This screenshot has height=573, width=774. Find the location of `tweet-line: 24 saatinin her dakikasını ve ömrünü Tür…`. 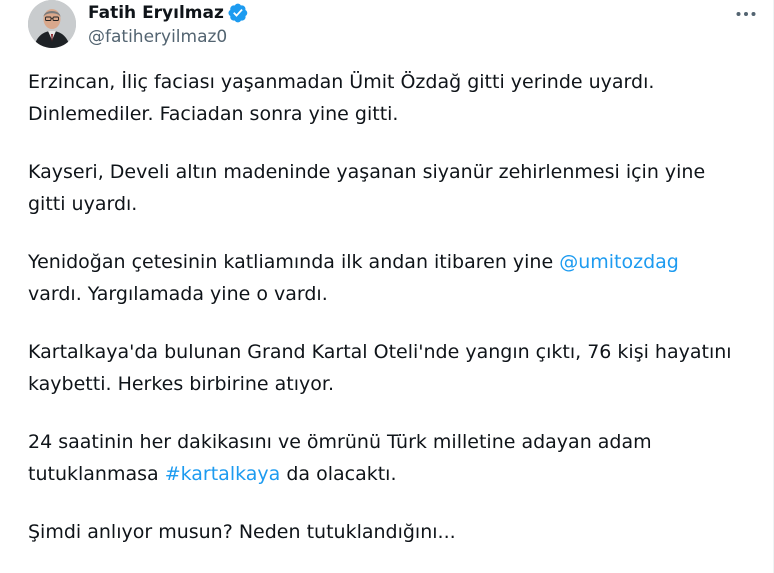

tweet-line: 24 saatinin her dakikasını ve ömrünü Tür… is located at coordinates (340, 442).